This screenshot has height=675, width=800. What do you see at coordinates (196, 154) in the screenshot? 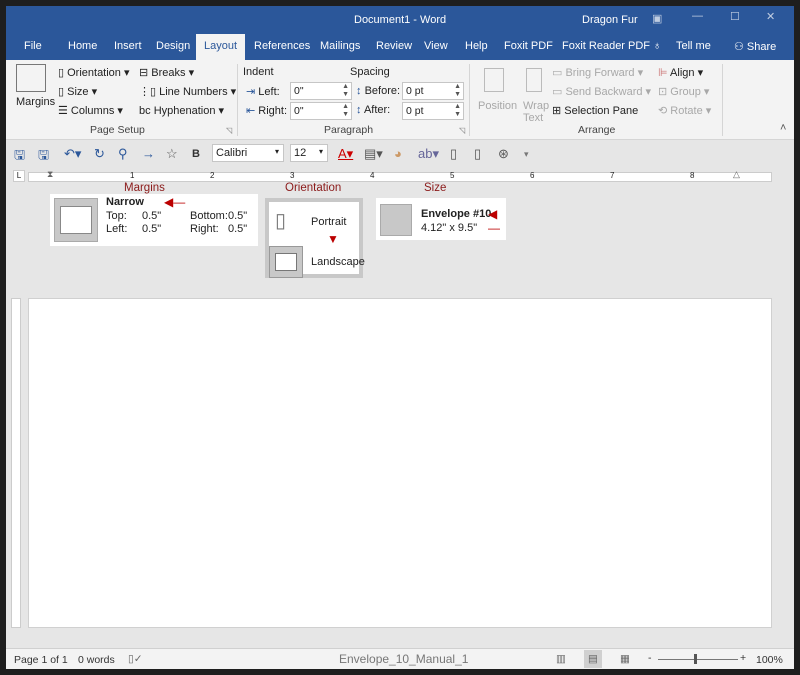
I see `bold-button: B` at bounding box center [196, 154].